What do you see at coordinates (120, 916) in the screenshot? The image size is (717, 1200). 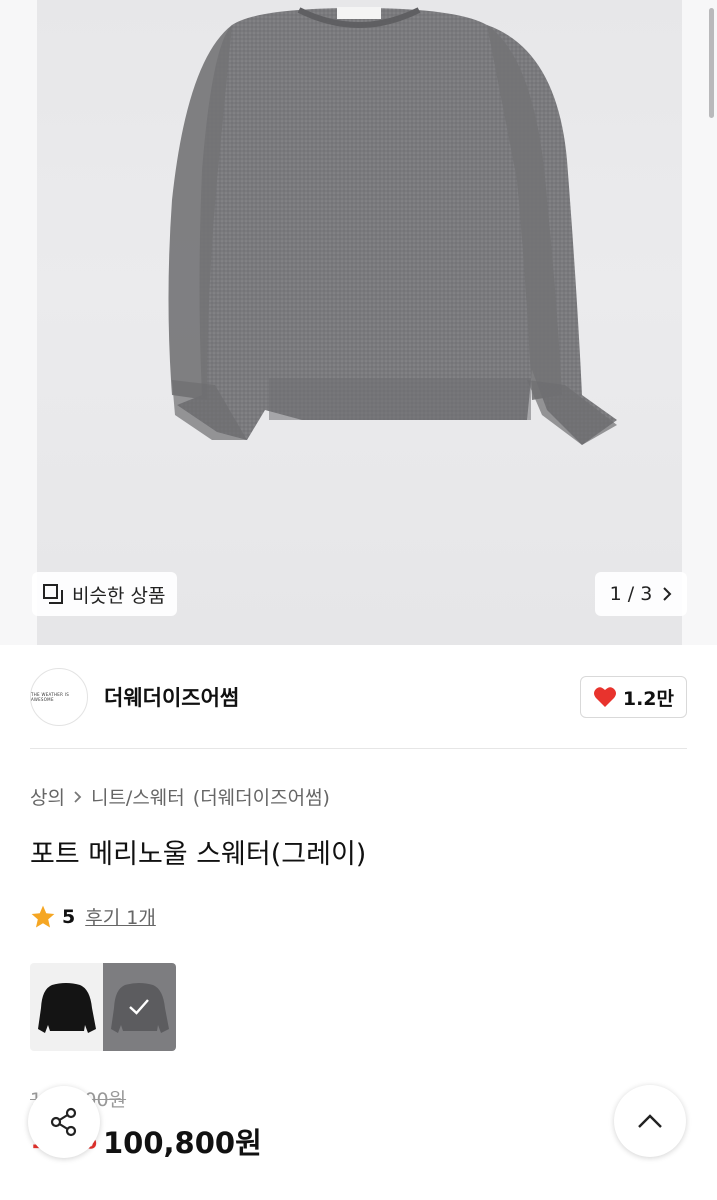 I see `reviews-link: 후기 1개` at bounding box center [120, 916].